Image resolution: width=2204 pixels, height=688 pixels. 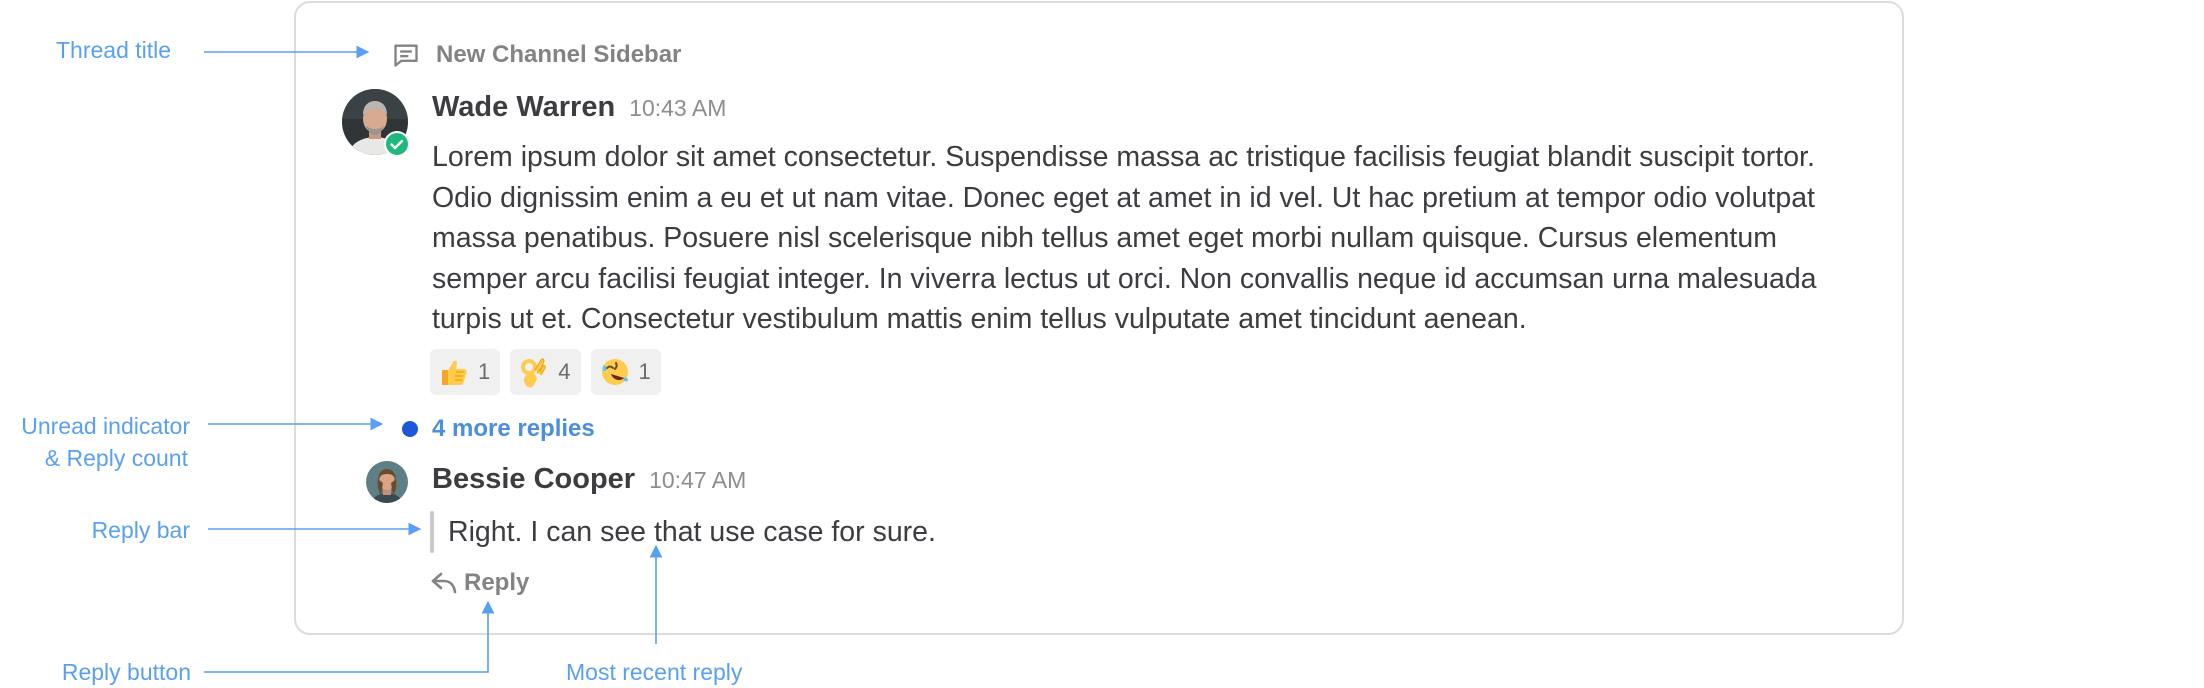 I want to click on annotation-unread-line2: & Reply count, so click(x=116, y=458).